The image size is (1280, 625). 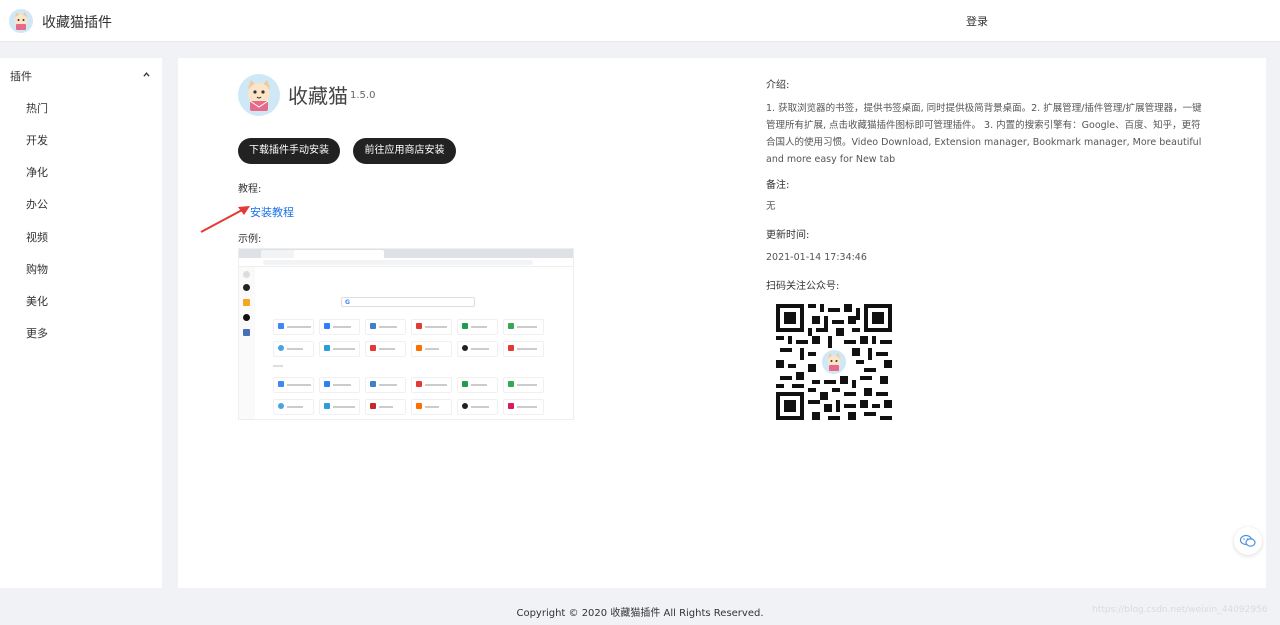 I want to click on plugin-version: 1.5.0, so click(x=363, y=95).